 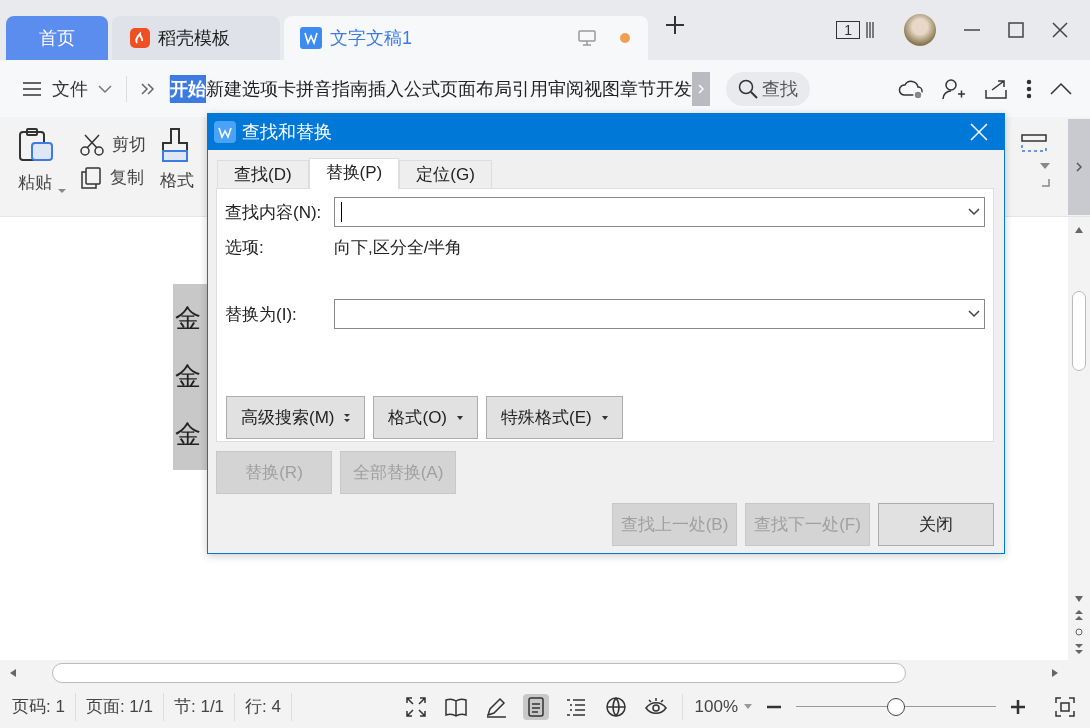 What do you see at coordinates (638, 88) in the screenshot?
I see `ribbon-tab: 章节` at bounding box center [638, 88].